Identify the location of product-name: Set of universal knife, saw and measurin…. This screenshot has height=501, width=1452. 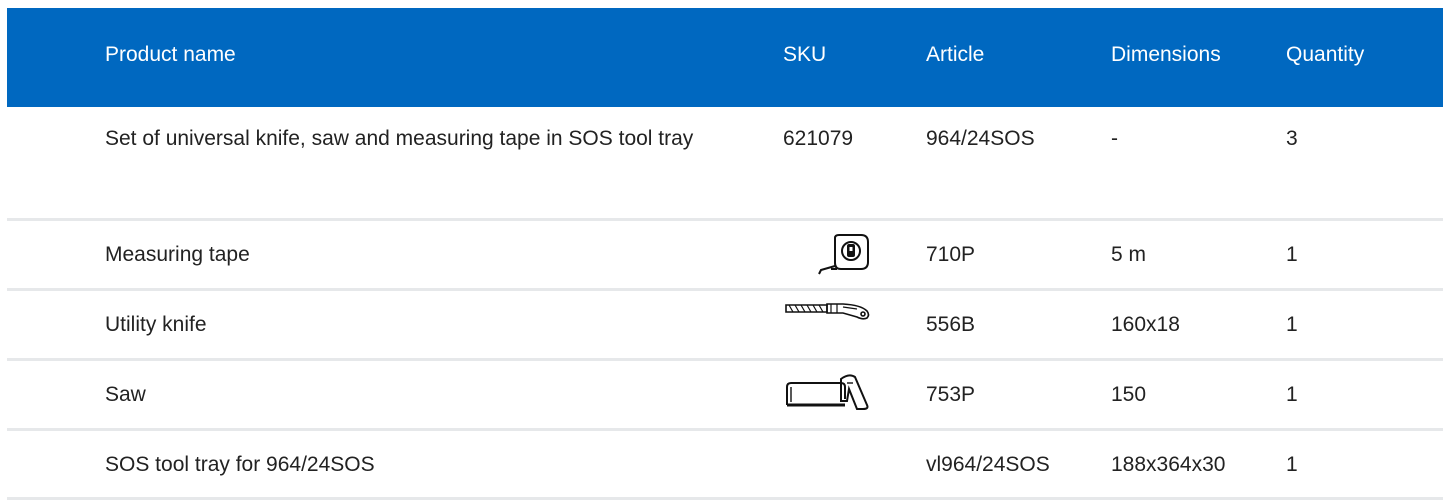
(399, 138).